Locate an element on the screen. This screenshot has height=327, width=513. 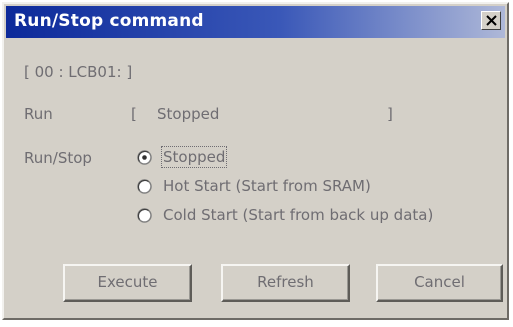
radio-stopped-label: Stopped is located at coordinates (194, 157).